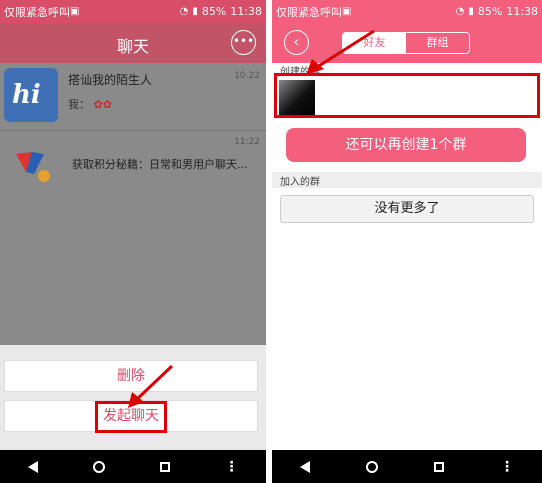 The height and width of the screenshot is (483, 542). I want to click on tab-switcher: 好友 群组, so click(406, 43).